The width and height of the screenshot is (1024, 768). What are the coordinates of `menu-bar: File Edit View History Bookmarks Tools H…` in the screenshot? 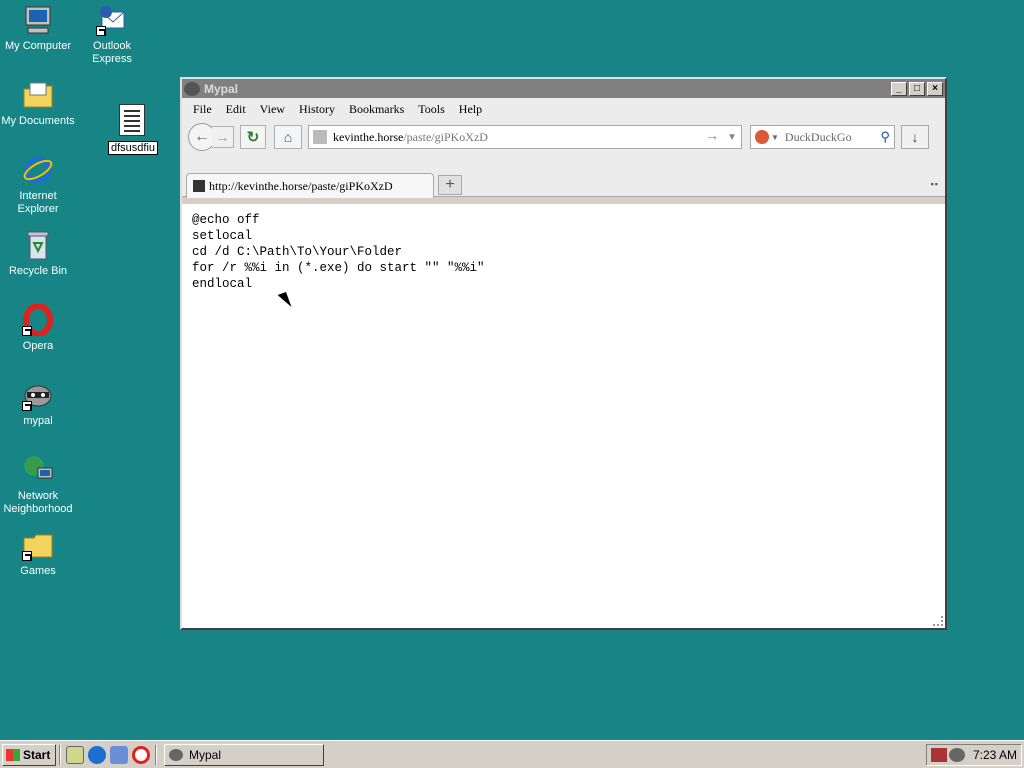 It's located at (563, 109).